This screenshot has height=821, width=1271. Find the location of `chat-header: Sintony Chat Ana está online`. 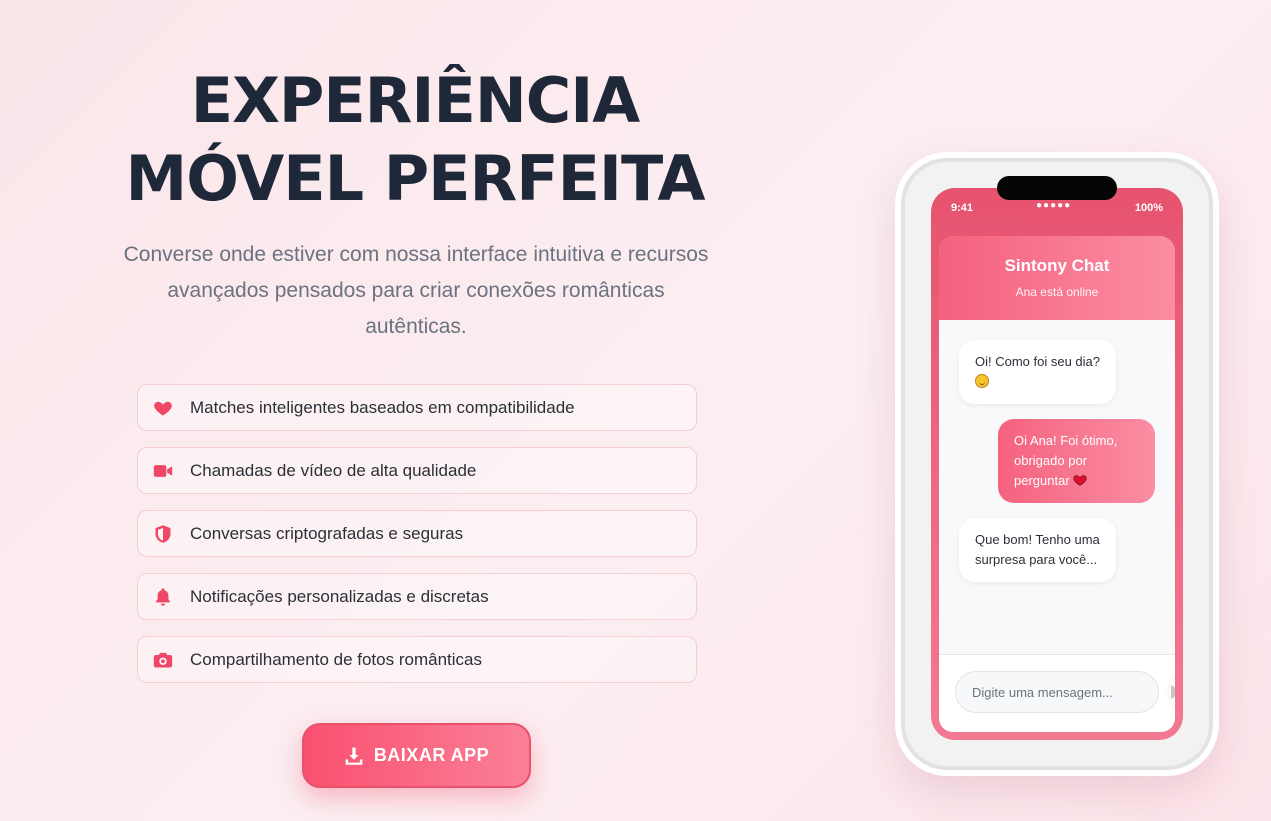

chat-header: Sintony Chat Ana está online is located at coordinates (1057, 278).